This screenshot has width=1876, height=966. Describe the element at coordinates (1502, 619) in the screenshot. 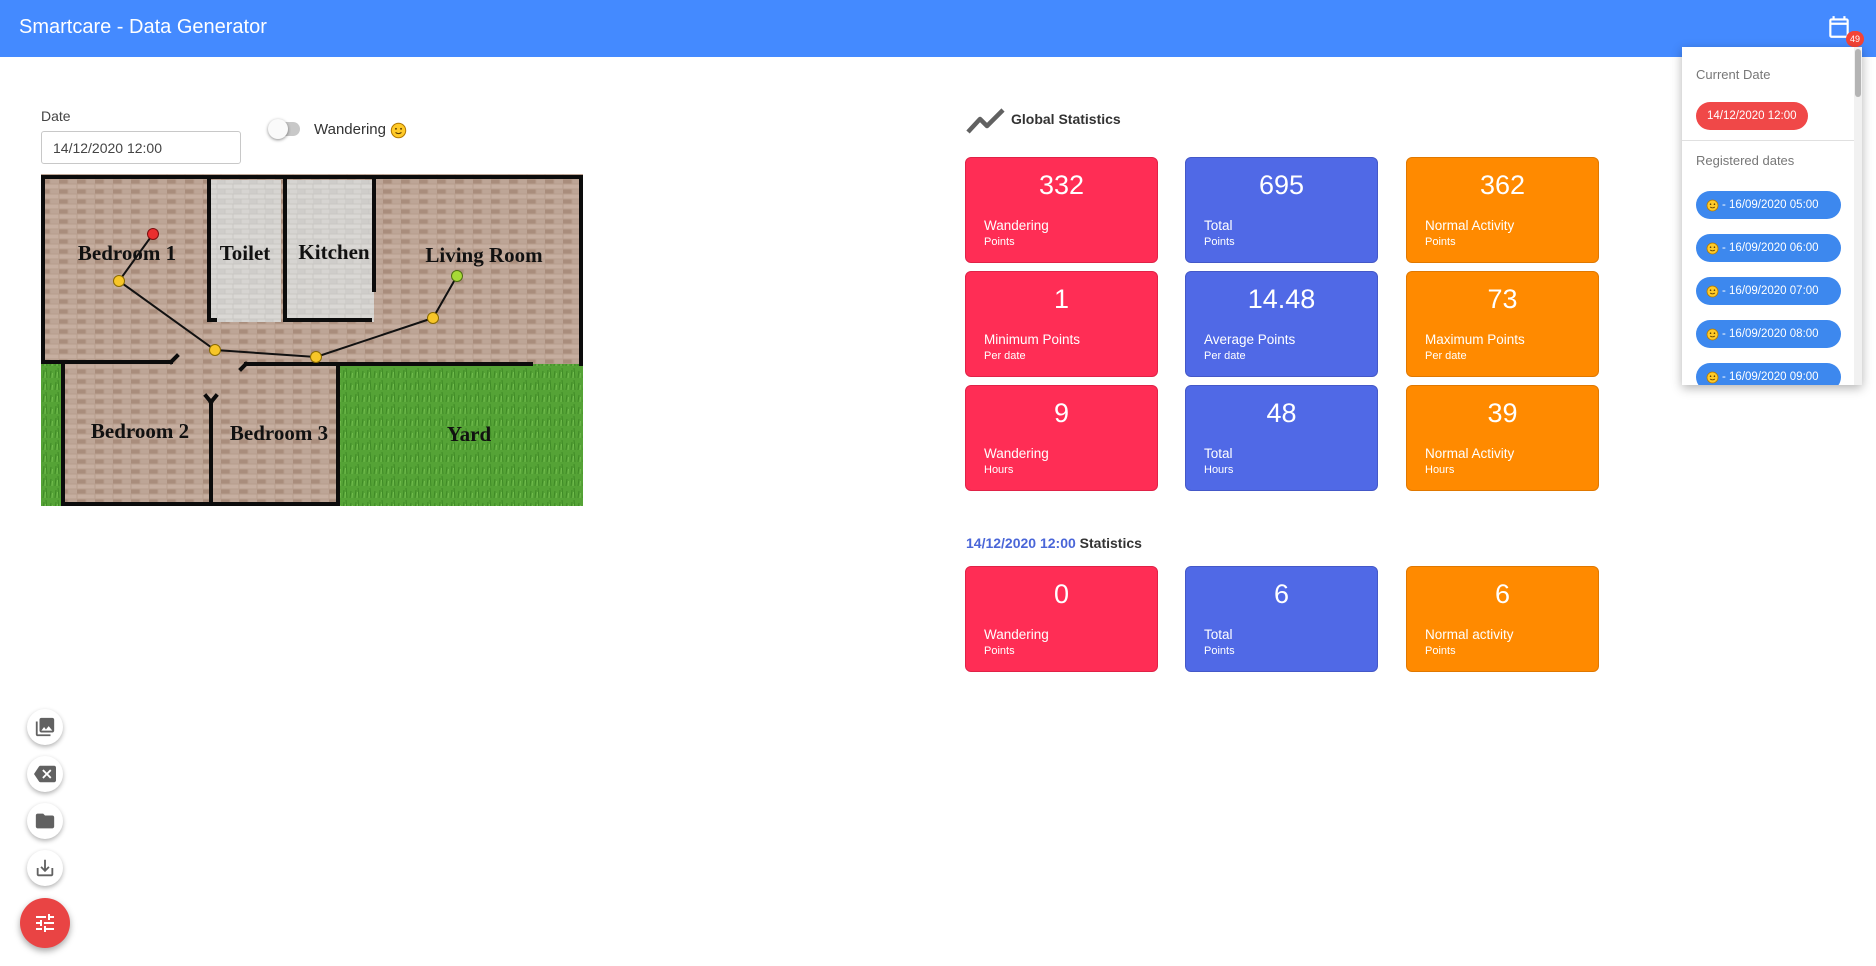

I see `date-stat-card-normal-activity: 6 Normal activity Points` at that location.